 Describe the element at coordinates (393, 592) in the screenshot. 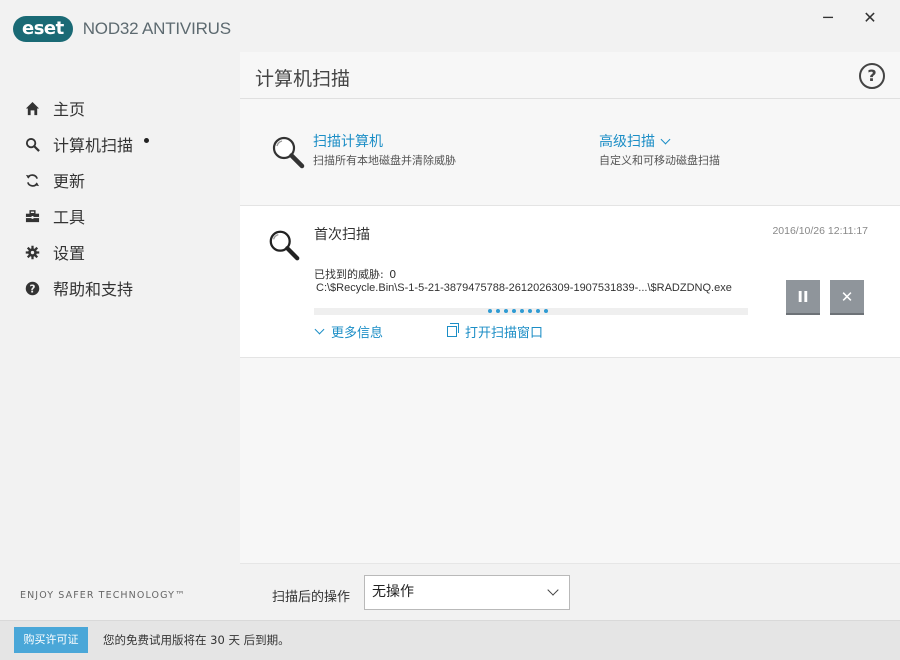

I see `after-scan-selected: 无操作` at that location.